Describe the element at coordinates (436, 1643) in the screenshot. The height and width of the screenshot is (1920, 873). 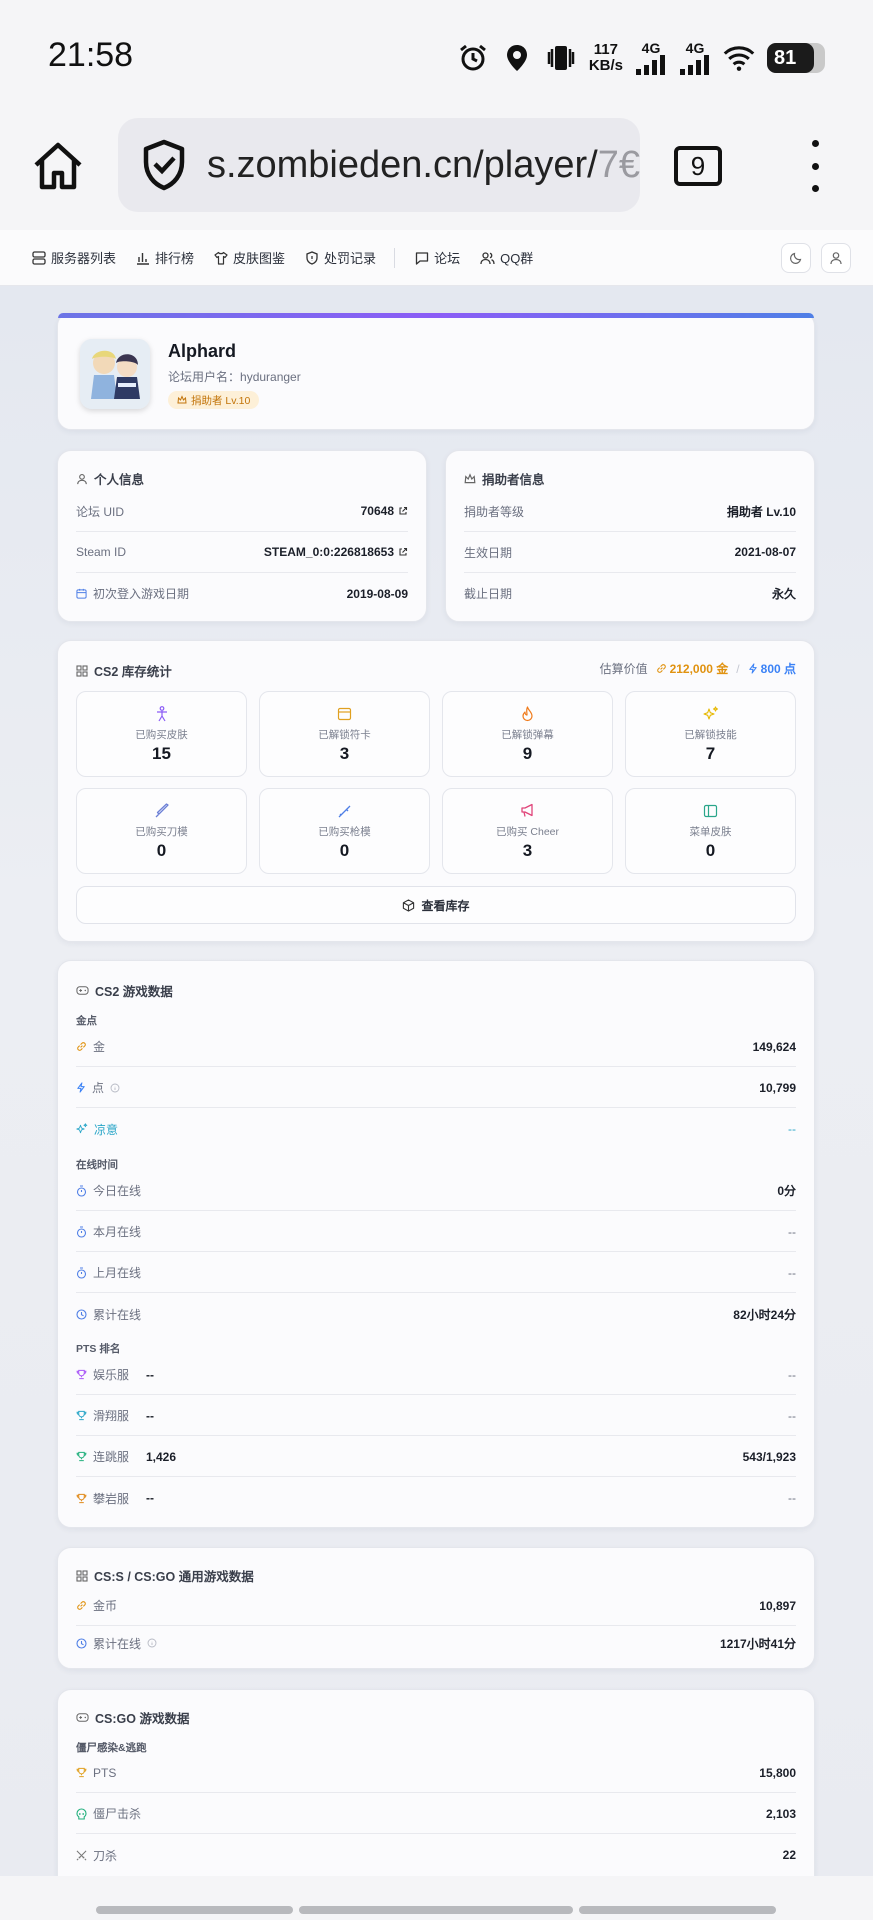
I see `css-online-row: 累计在线 1217小时41分` at that location.